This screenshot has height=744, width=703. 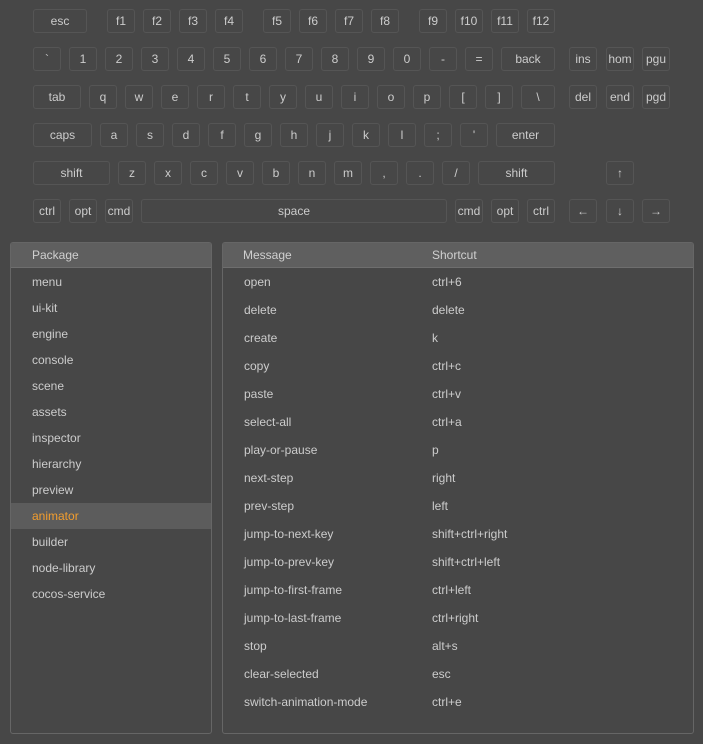 I want to click on key-f1: f1, so click(x=121, y=21).